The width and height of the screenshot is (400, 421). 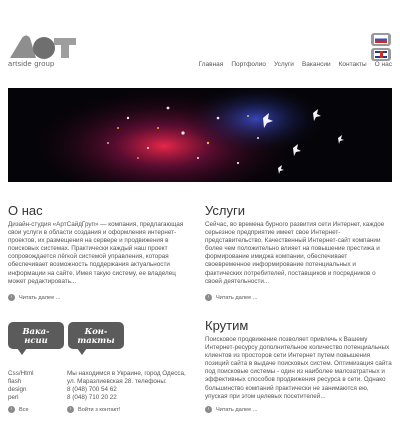 What do you see at coordinates (21, 398) in the screenshot?
I see `list-item: perl` at bounding box center [21, 398].